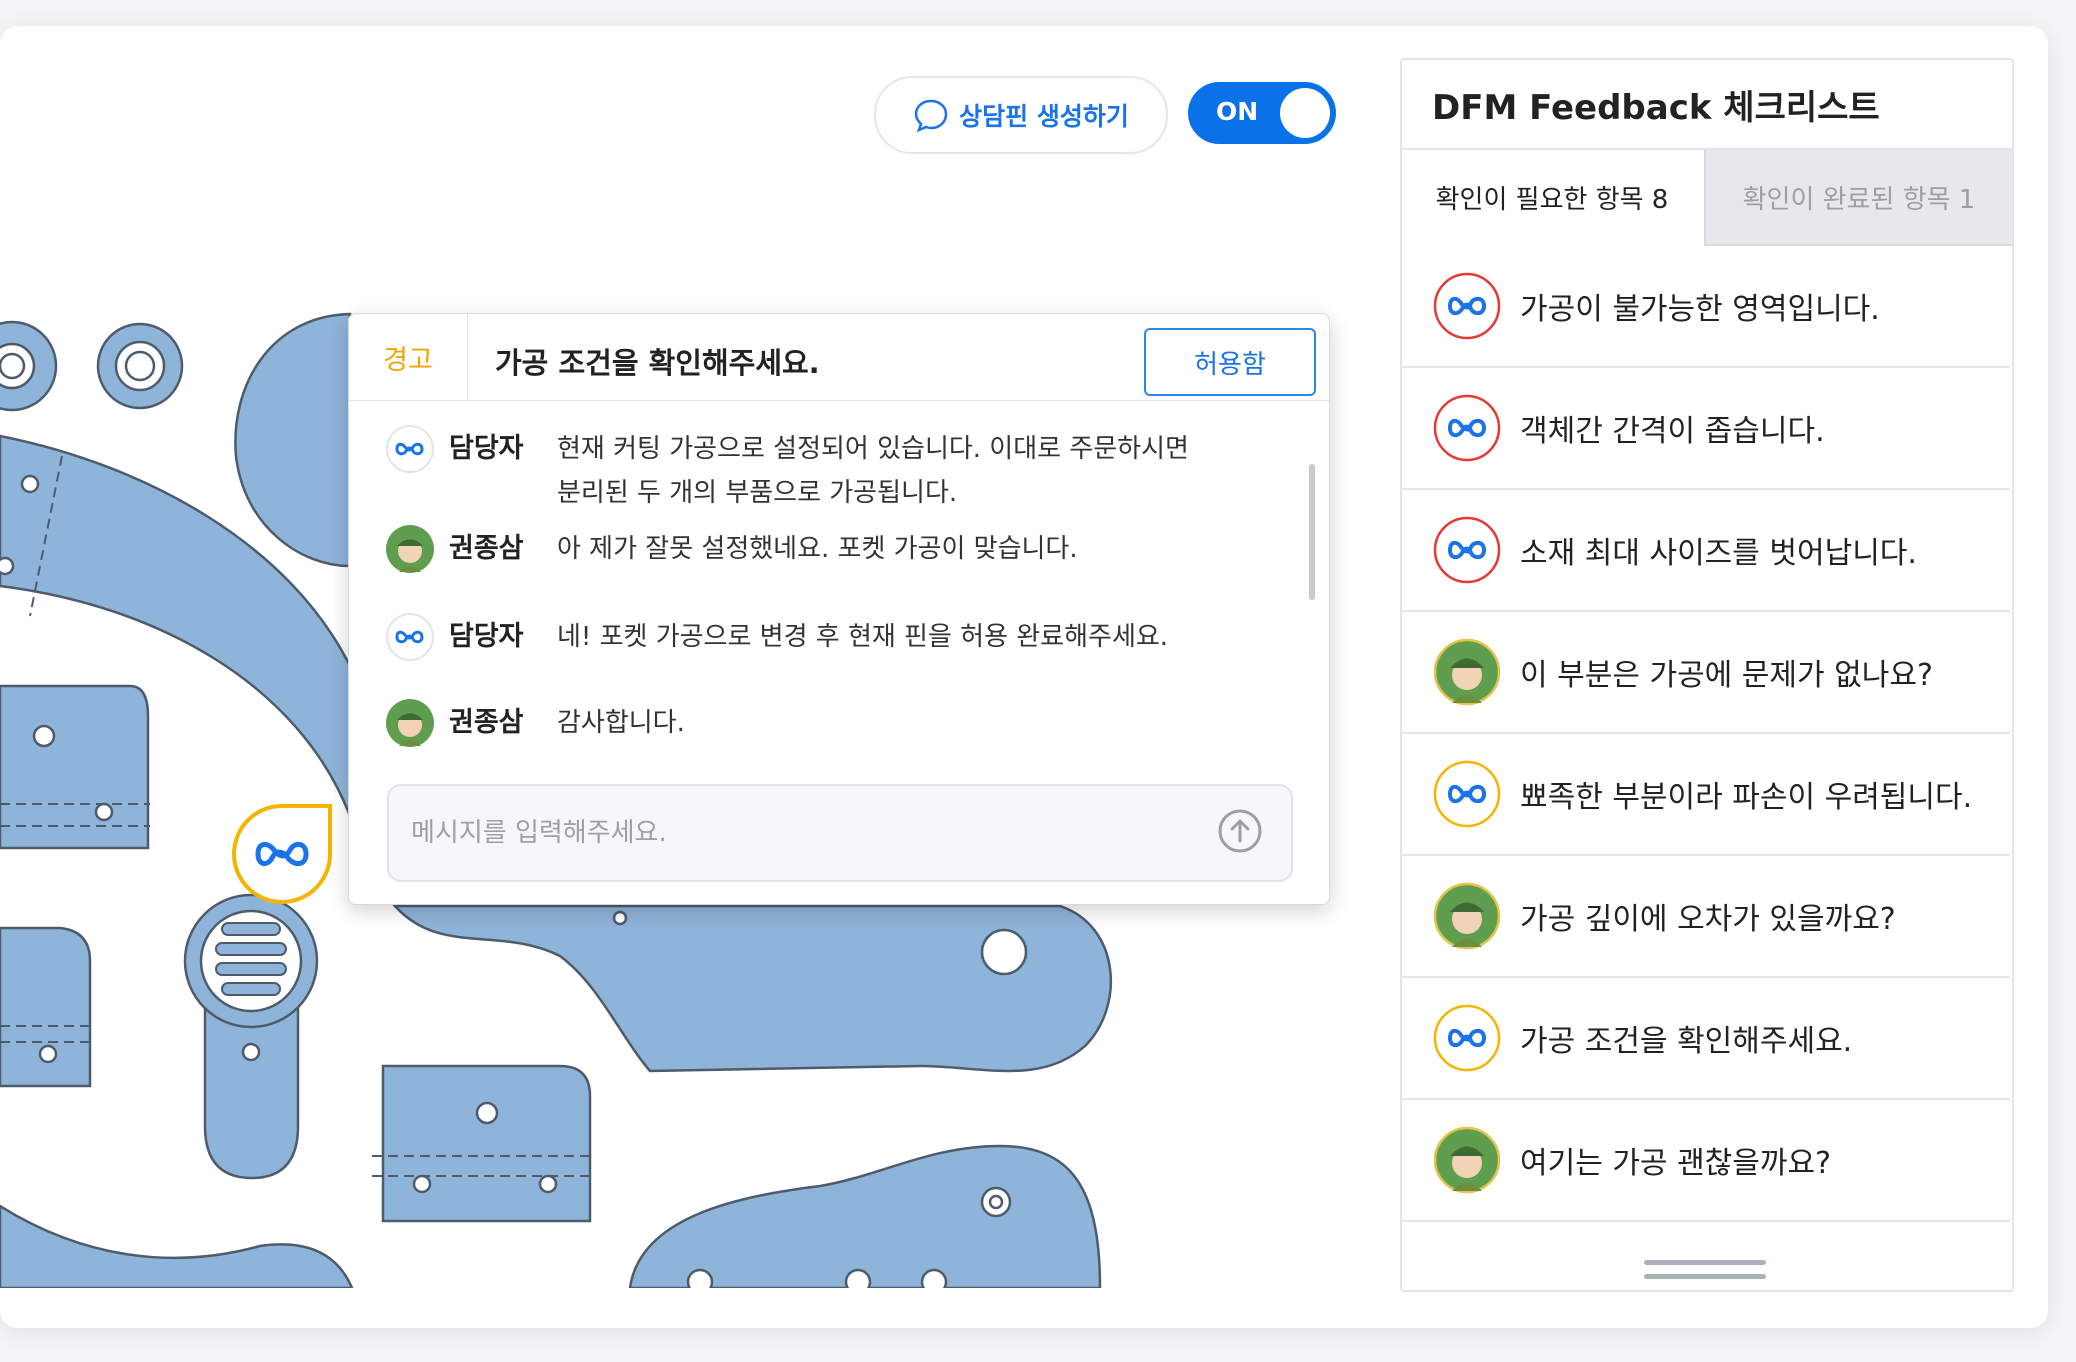  I want to click on toggle-knob, so click(1305, 113).